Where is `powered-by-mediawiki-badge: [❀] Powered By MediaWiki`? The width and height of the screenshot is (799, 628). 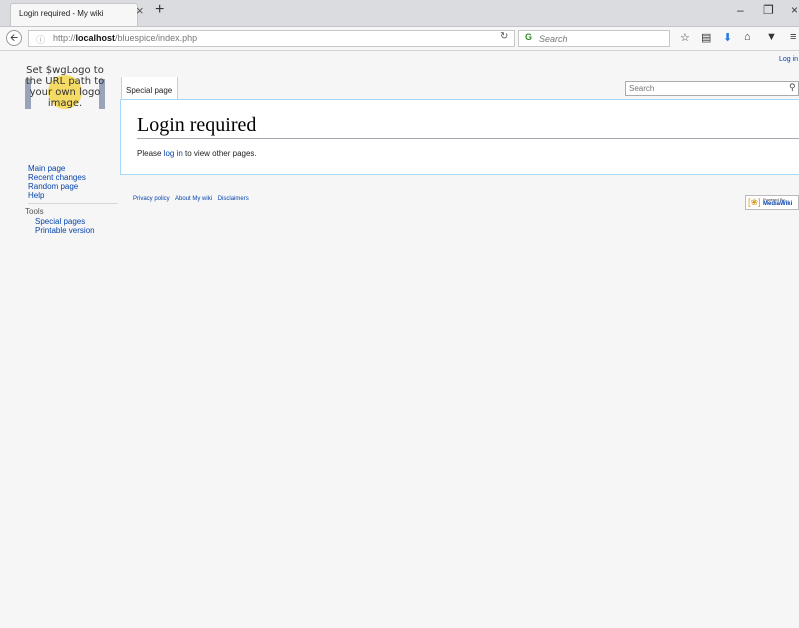 powered-by-mediawiki-badge: [❀] Powered By MediaWiki is located at coordinates (772, 202).